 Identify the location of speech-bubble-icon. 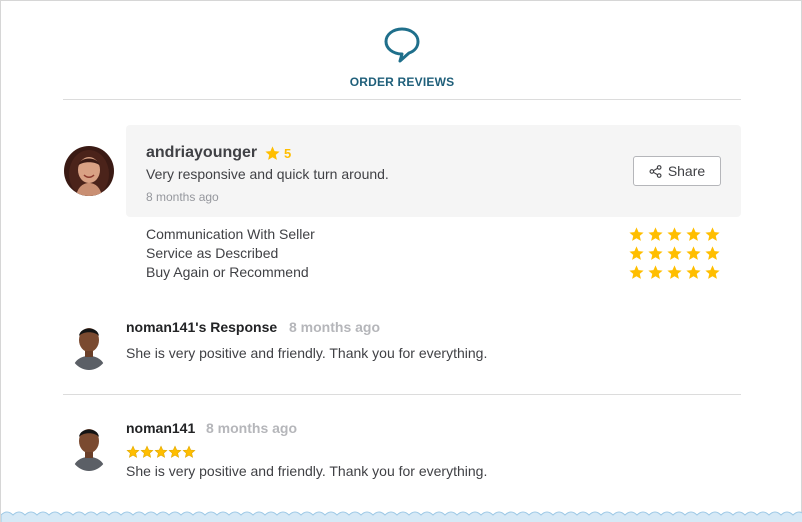
(402, 45).